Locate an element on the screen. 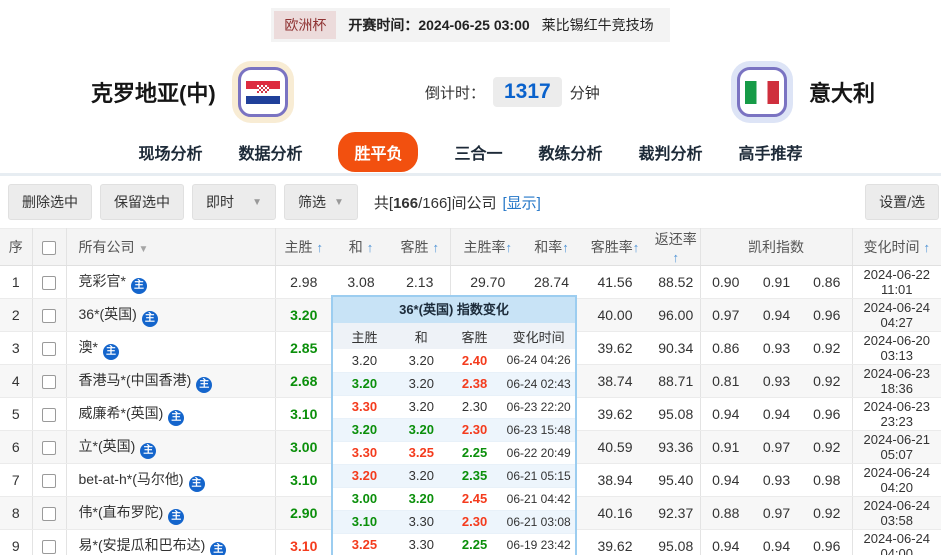 The height and width of the screenshot is (555, 941). tab-live-analysis: 现场分析 is located at coordinates (170, 152).